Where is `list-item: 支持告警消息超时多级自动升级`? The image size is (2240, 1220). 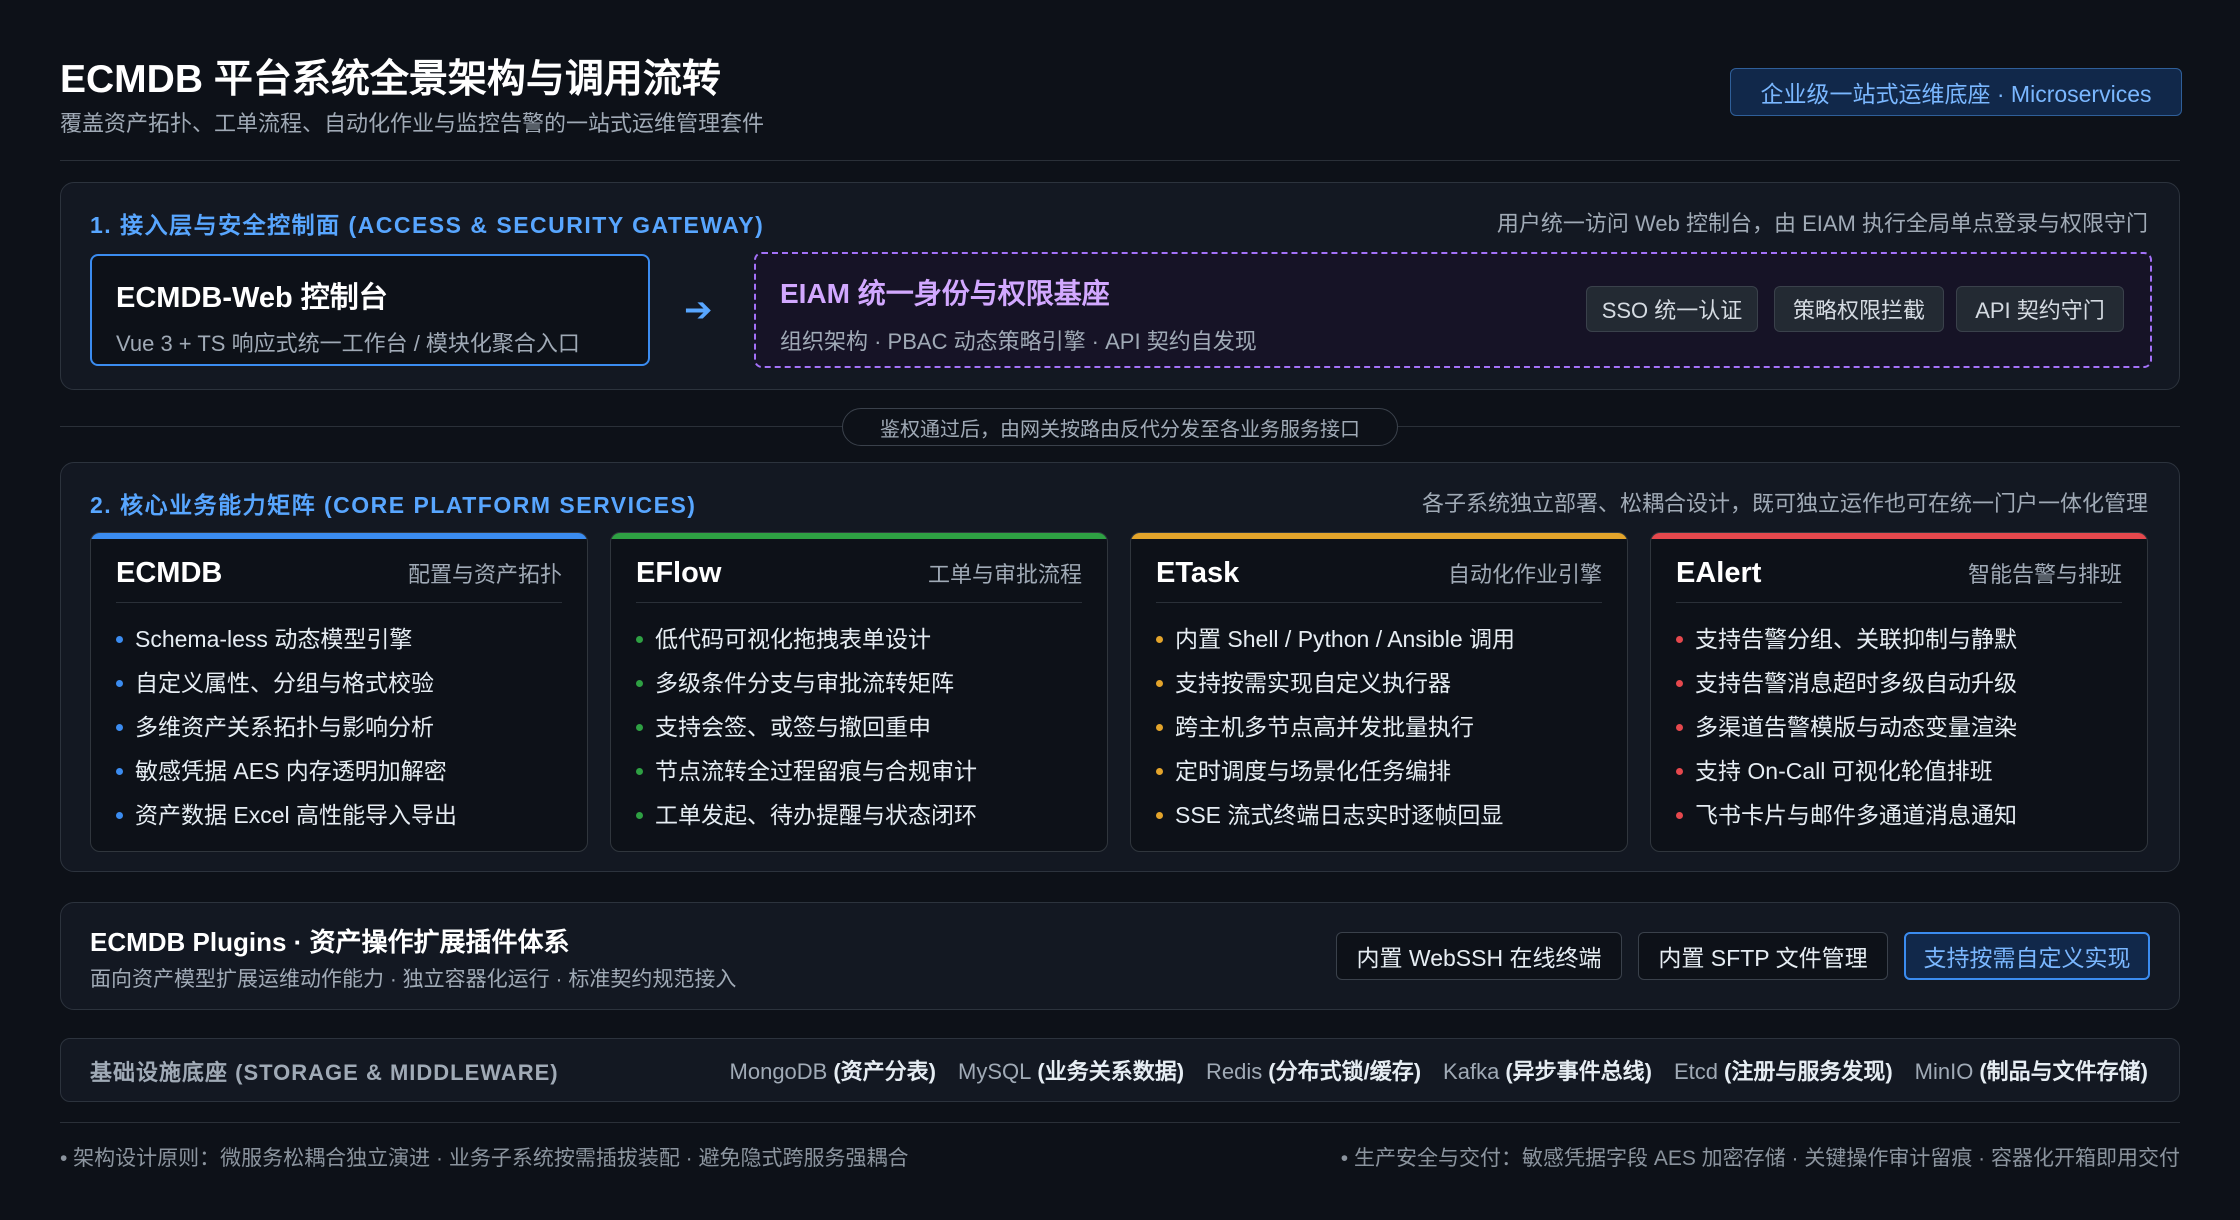
list-item: 支持告警消息超时多级自动升级 is located at coordinates (1899, 683).